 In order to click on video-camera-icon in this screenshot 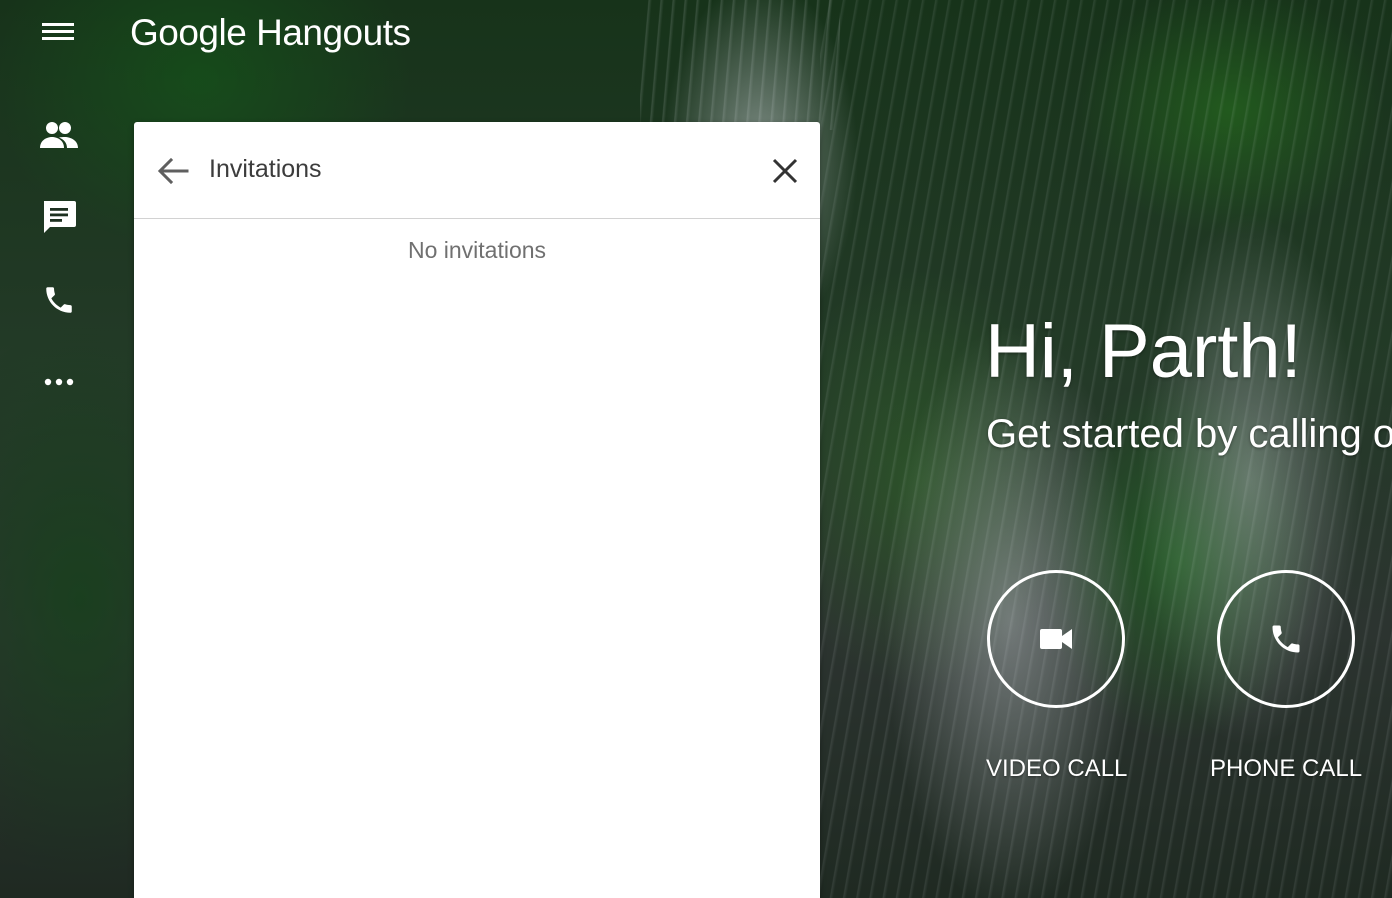, I will do `click(1056, 639)`.